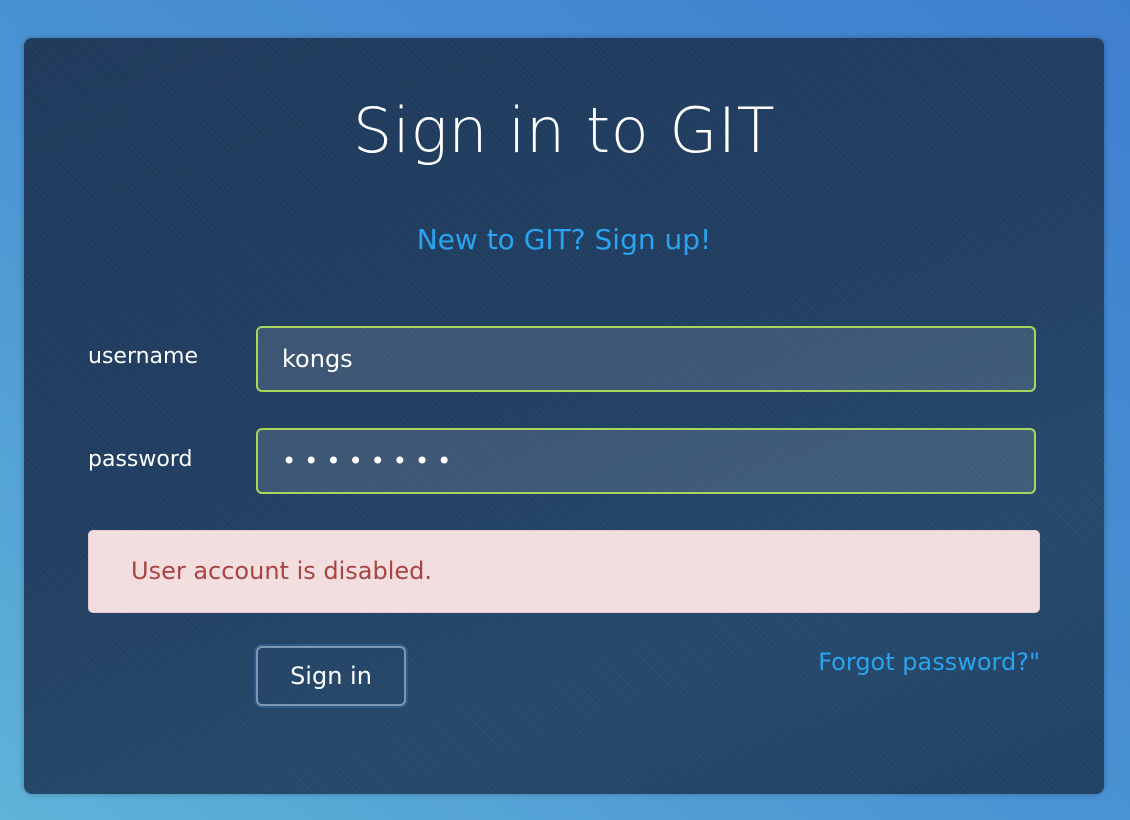  I want to click on error-message: User account is disabled., so click(282, 571).